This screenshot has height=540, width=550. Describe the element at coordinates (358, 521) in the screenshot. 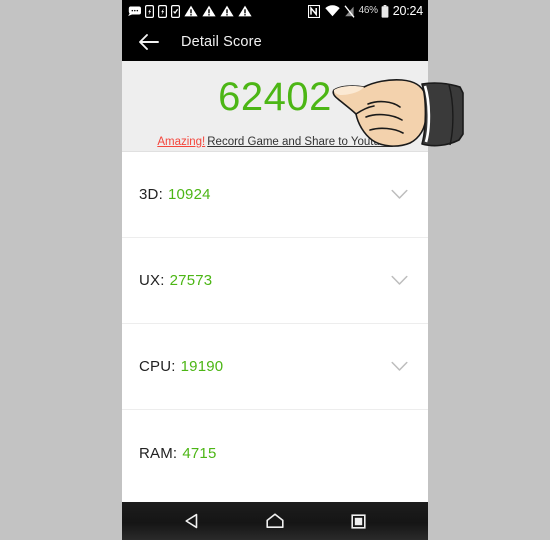

I see `nav-recents-icon` at that location.